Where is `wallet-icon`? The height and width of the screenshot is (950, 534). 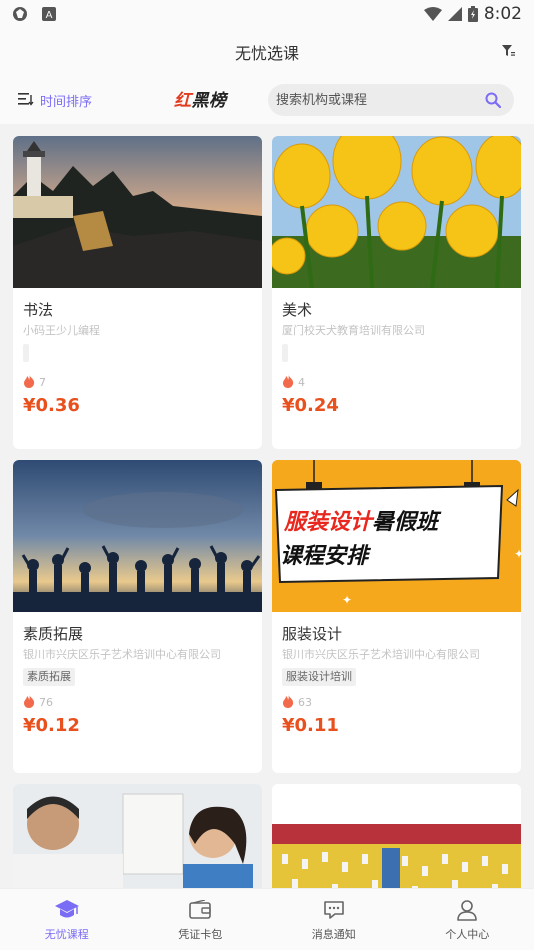 wallet-icon is located at coordinates (200, 910).